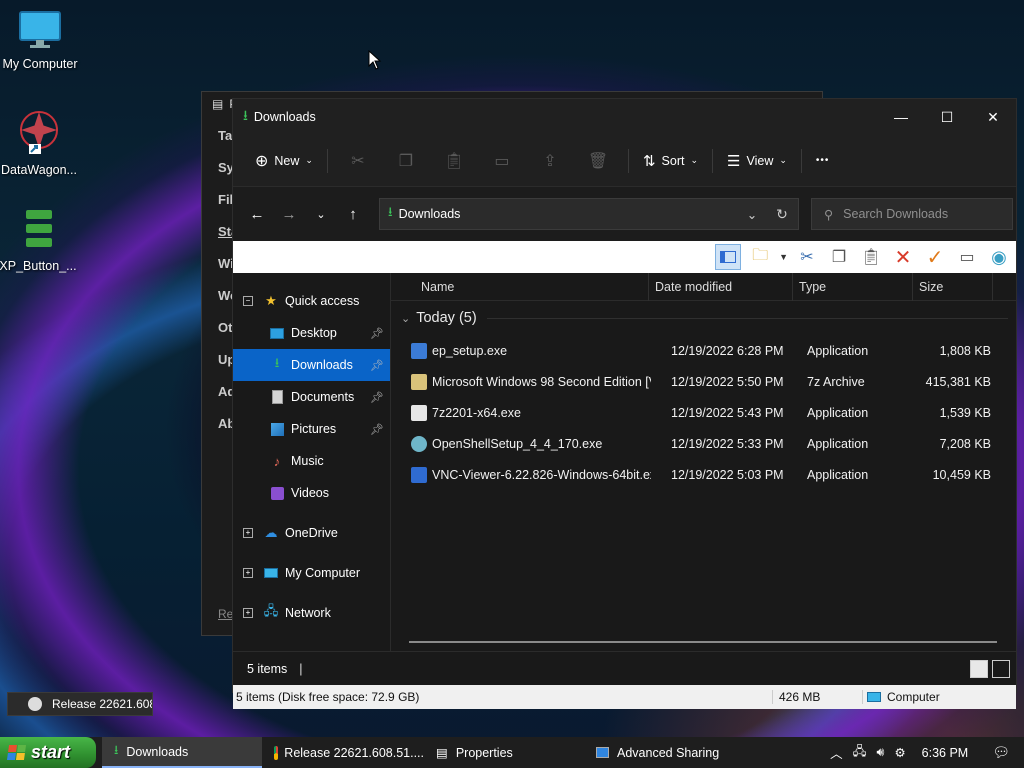 The height and width of the screenshot is (768, 1024). Describe the element at coordinates (271, 573) in the screenshot. I see `monitor-icon` at that location.